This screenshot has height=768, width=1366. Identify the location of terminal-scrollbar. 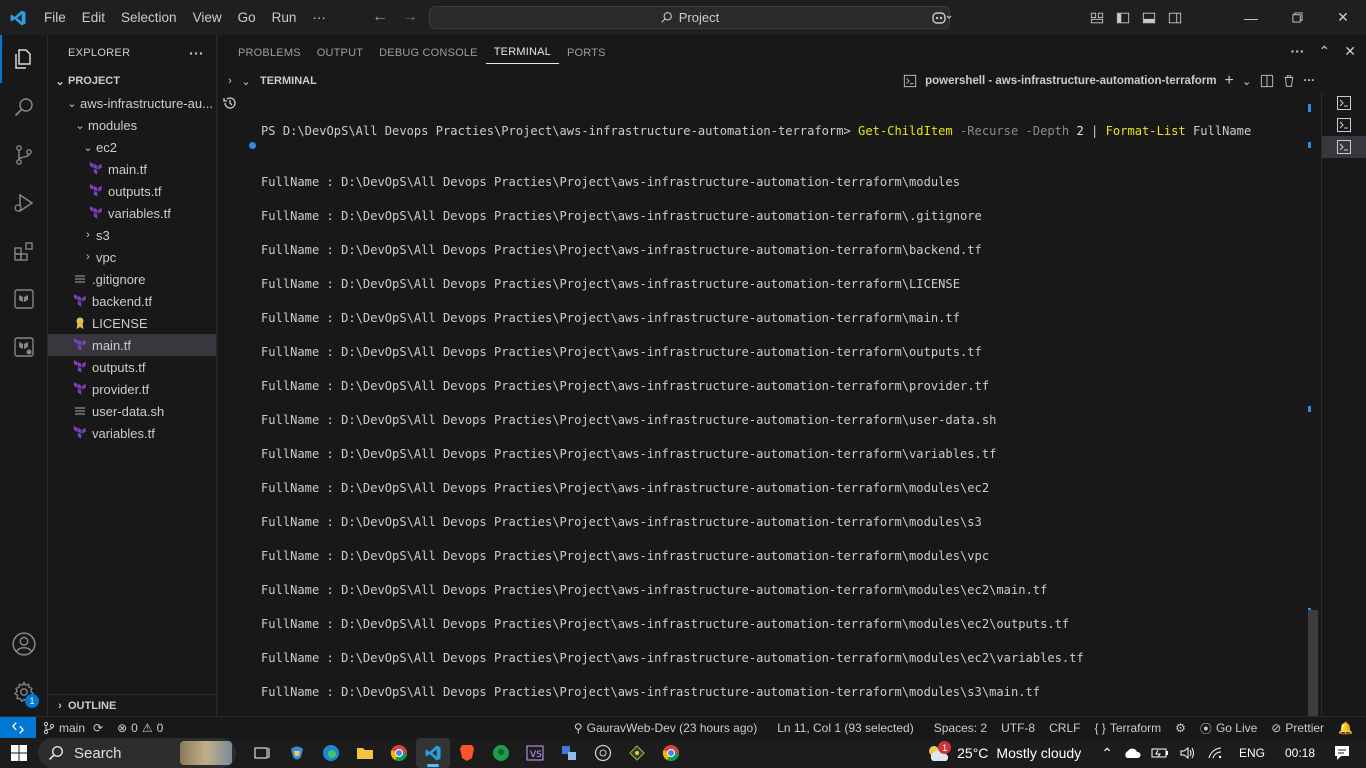
(1313, 404).